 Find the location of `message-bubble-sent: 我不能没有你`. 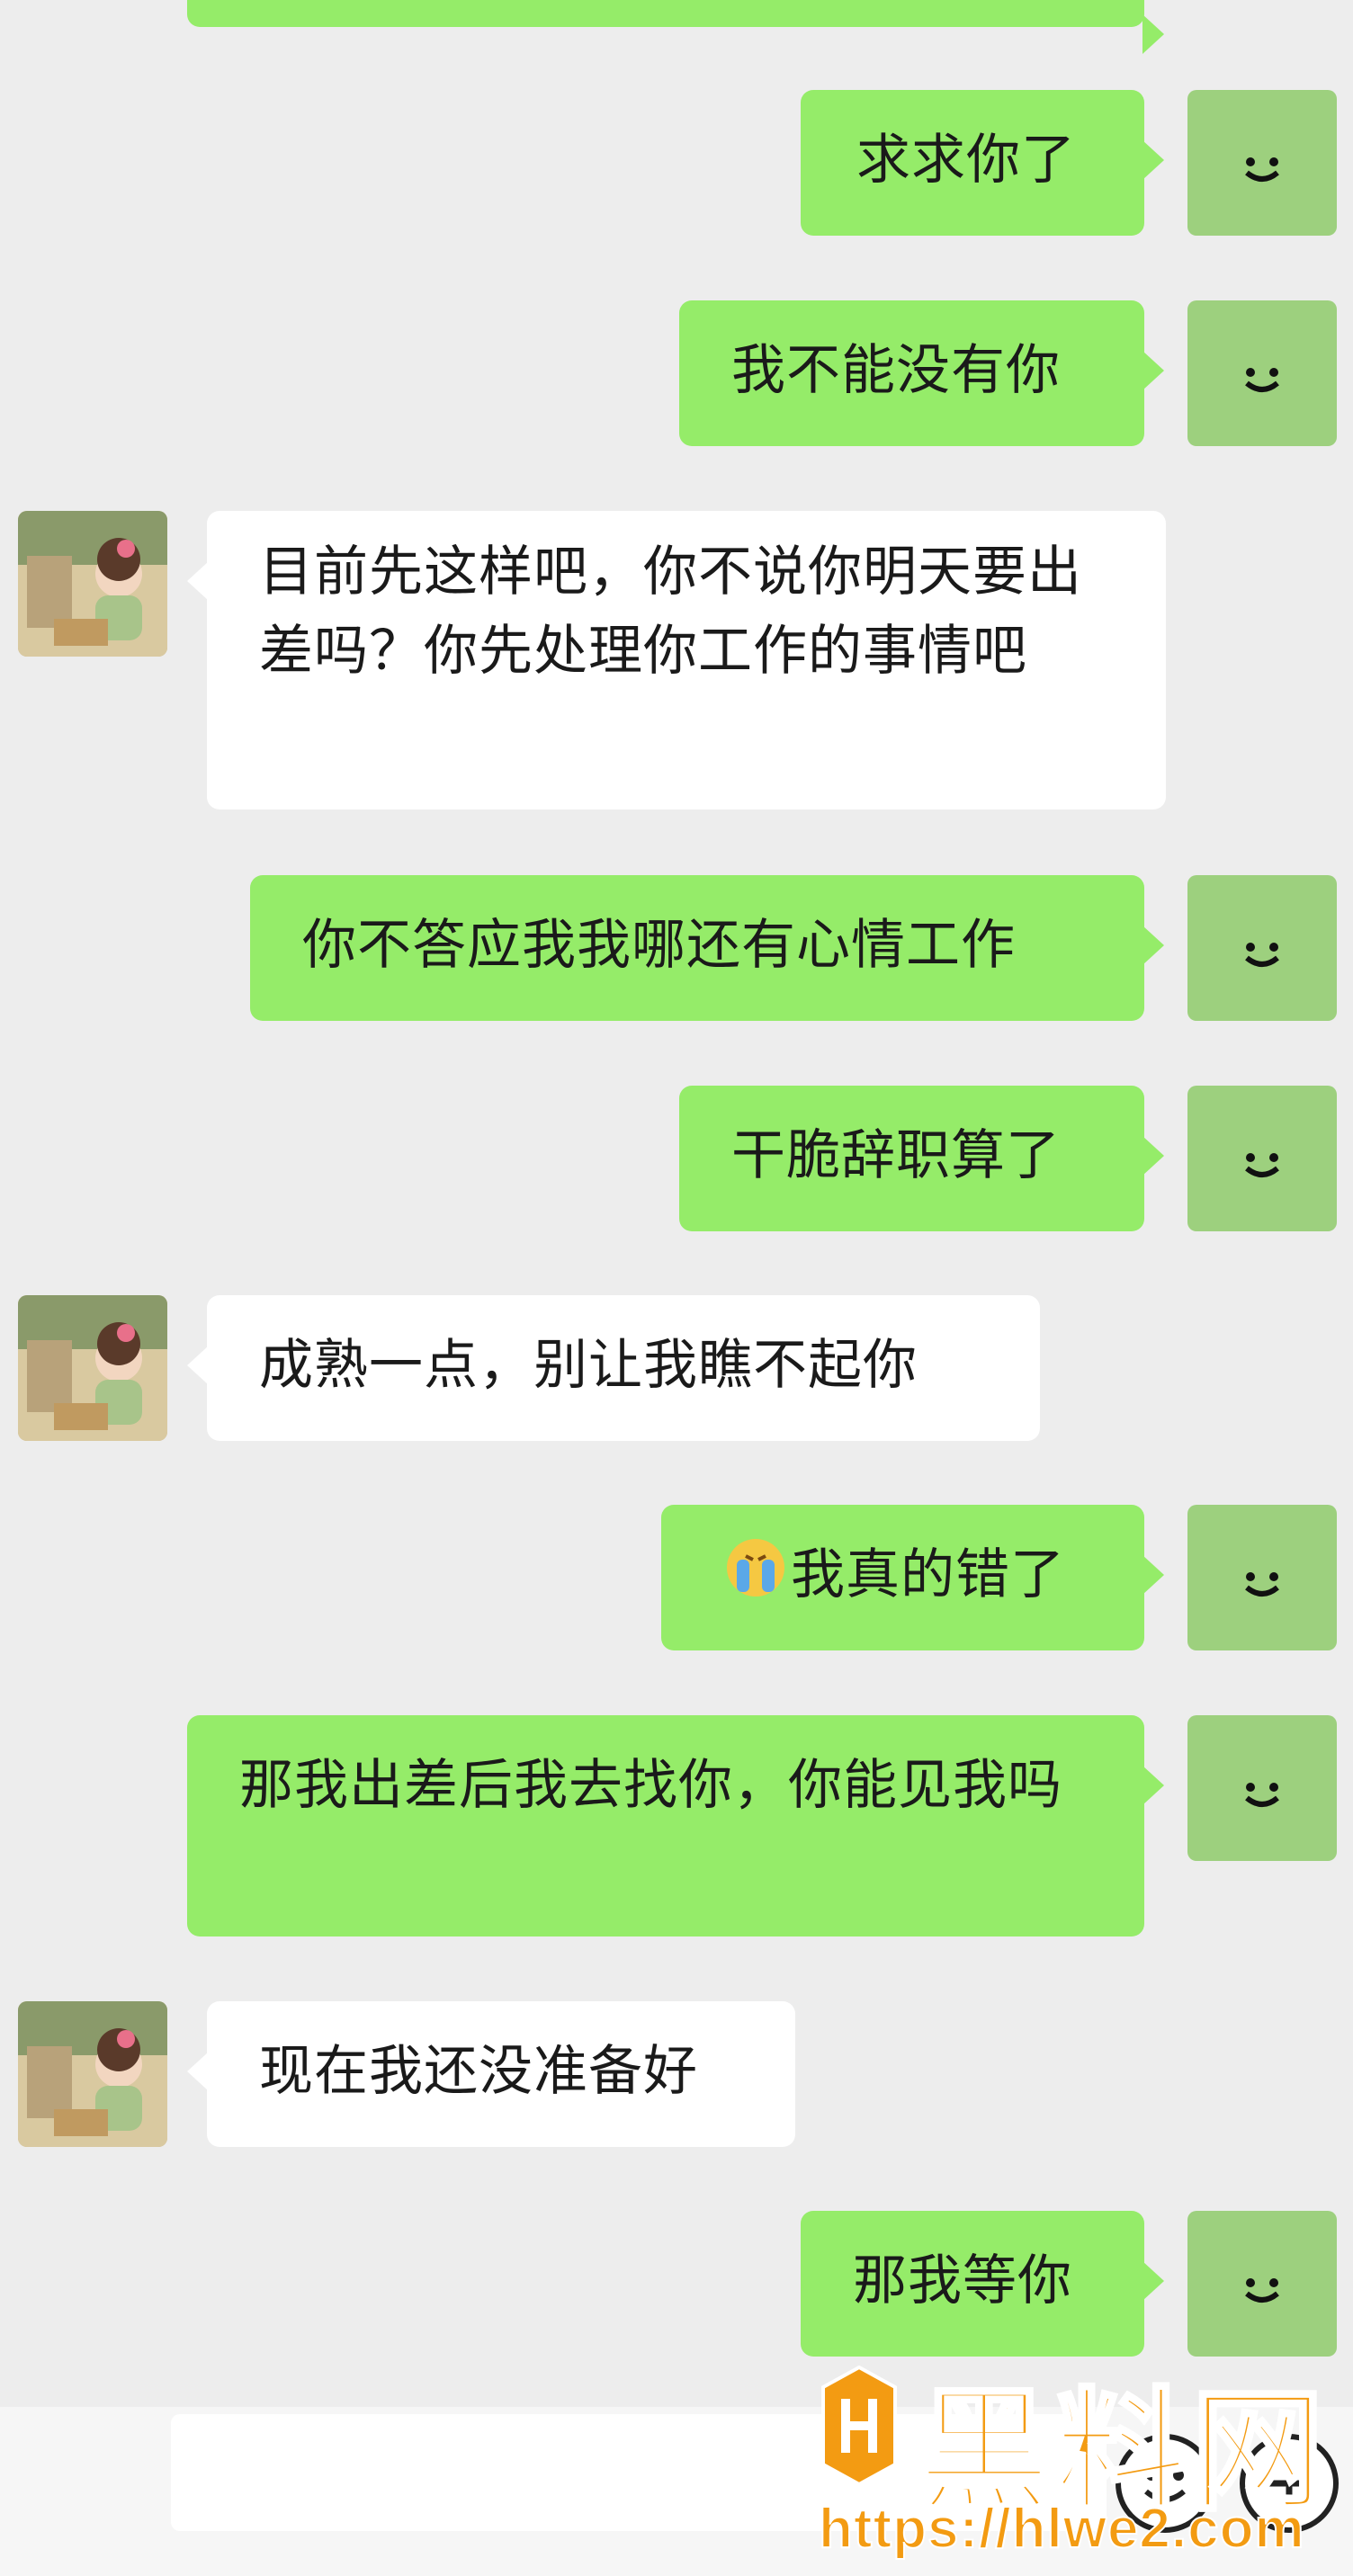

message-bubble-sent: 我不能没有你 is located at coordinates (921, 373).